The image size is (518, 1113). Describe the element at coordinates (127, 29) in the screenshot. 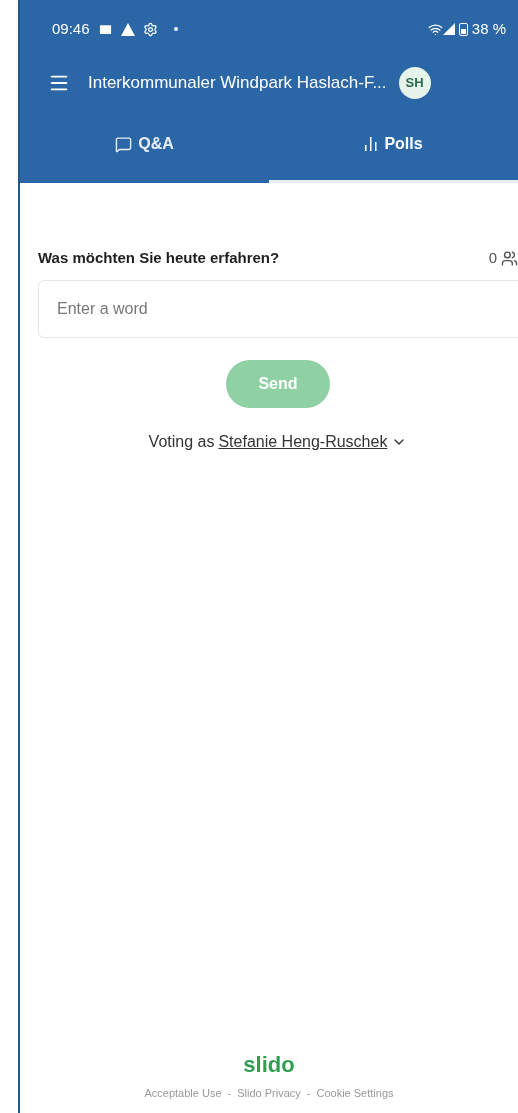

I see `triangle-icon` at that location.